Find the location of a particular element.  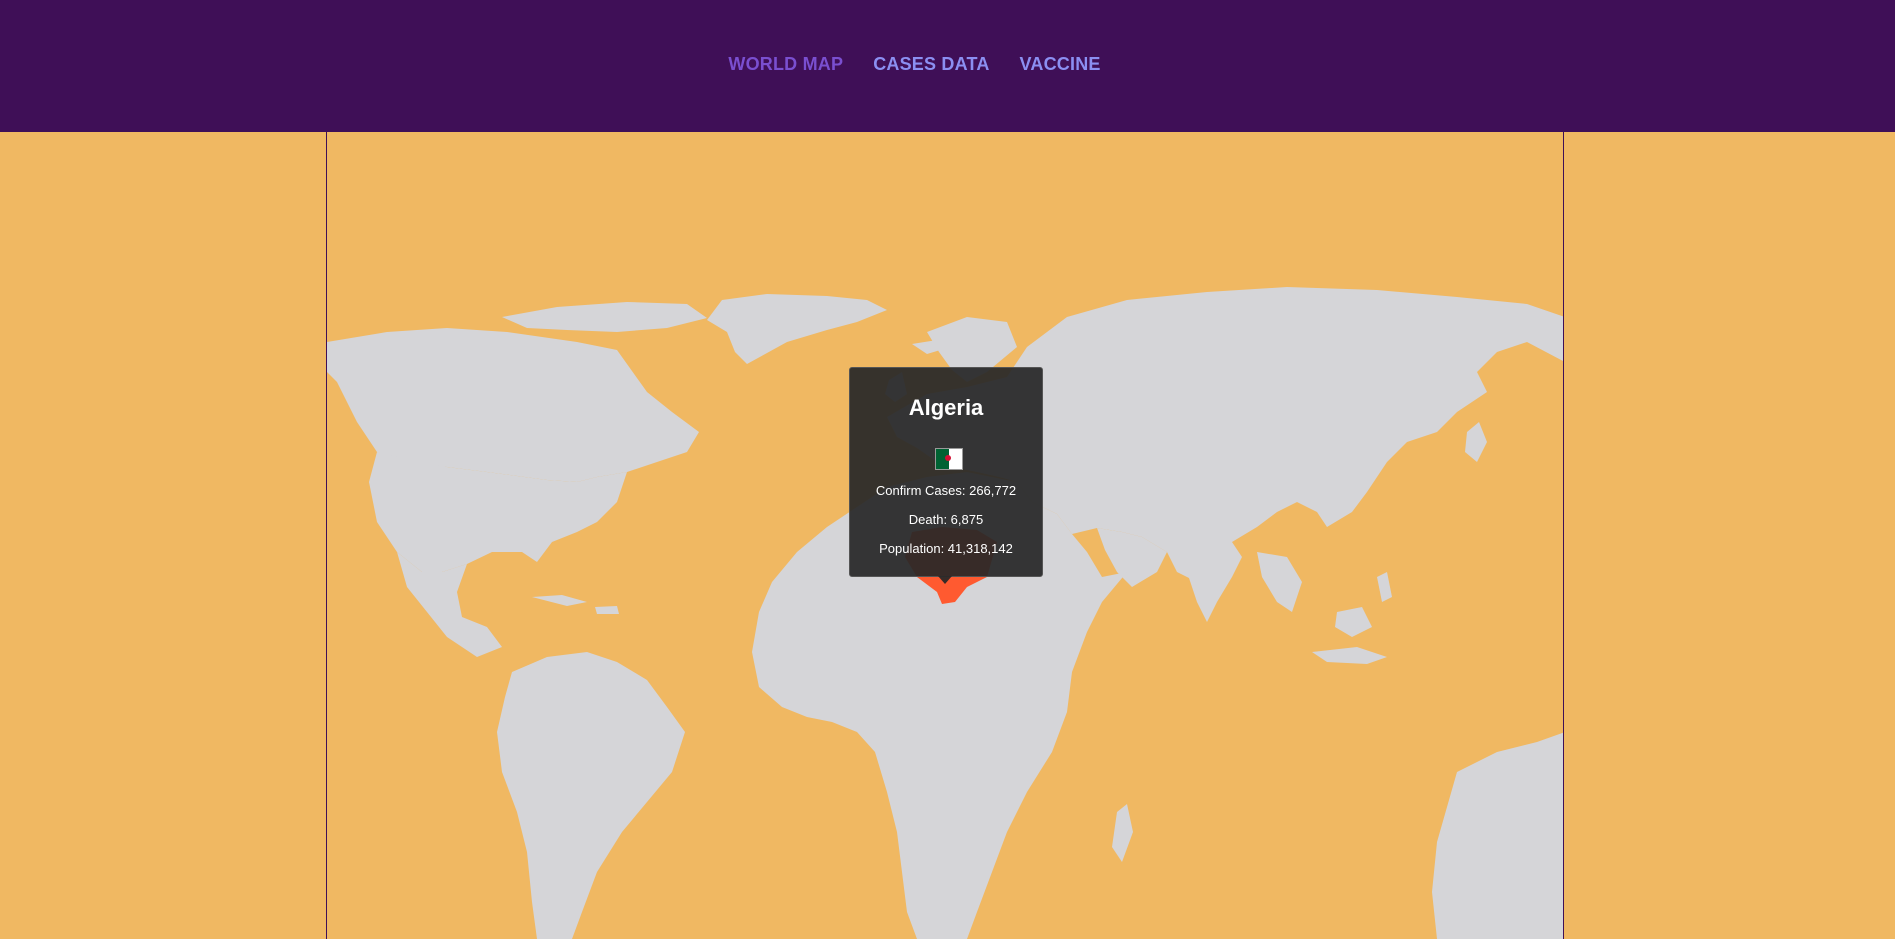

country-india is located at coordinates (1213, 579).